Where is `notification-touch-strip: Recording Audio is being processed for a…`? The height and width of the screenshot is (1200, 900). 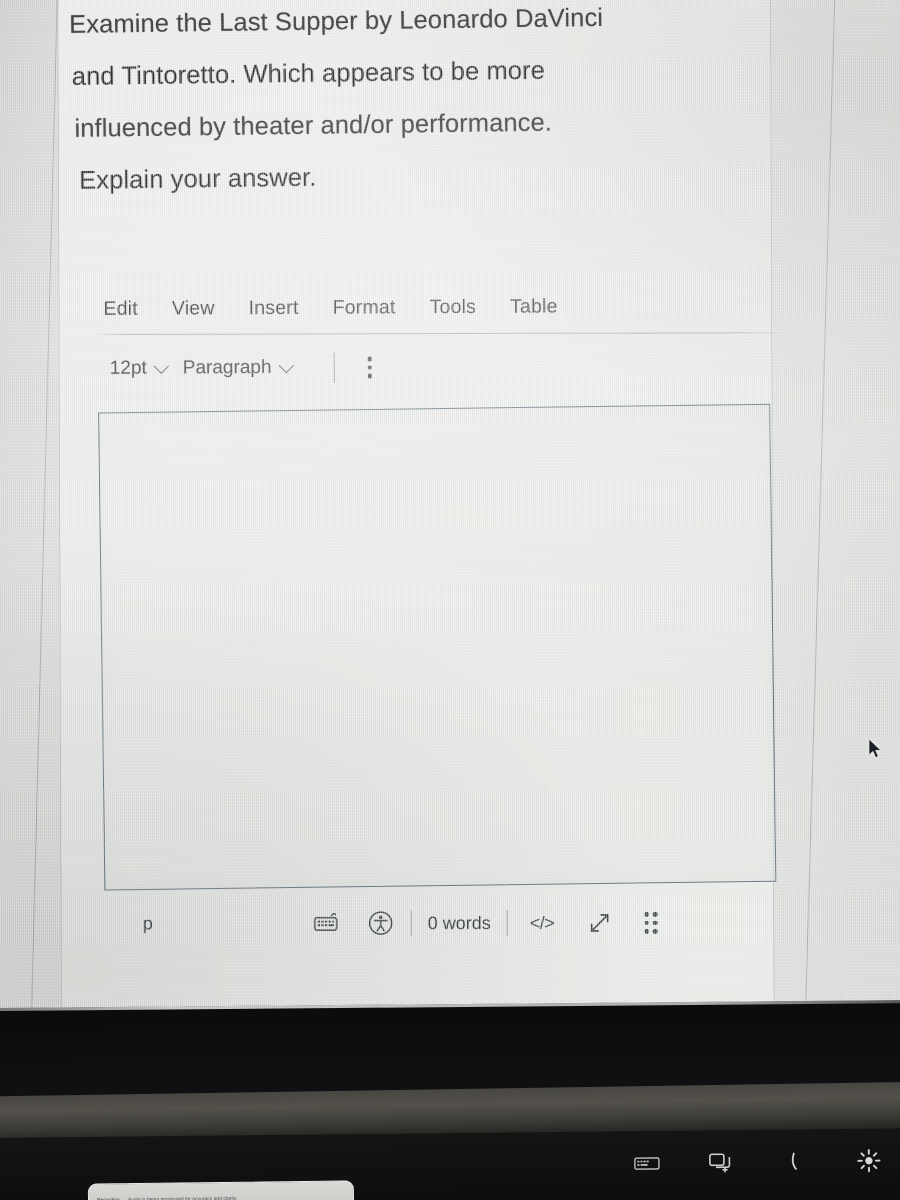
notification-touch-strip: Recording Audio is being processed for a… is located at coordinates (221, 1190).